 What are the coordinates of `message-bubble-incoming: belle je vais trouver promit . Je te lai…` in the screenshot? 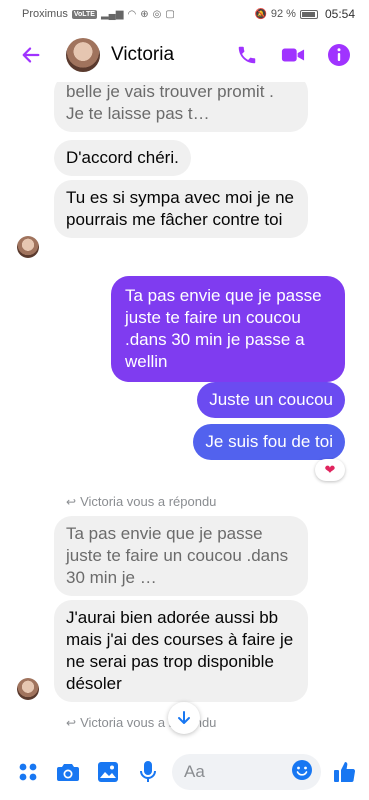 It's located at (181, 107).